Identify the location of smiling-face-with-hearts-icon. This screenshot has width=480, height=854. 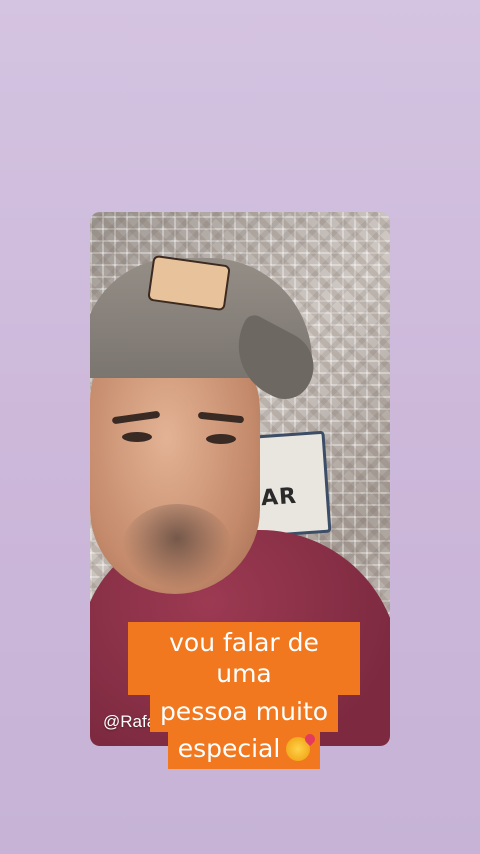
(298, 748).